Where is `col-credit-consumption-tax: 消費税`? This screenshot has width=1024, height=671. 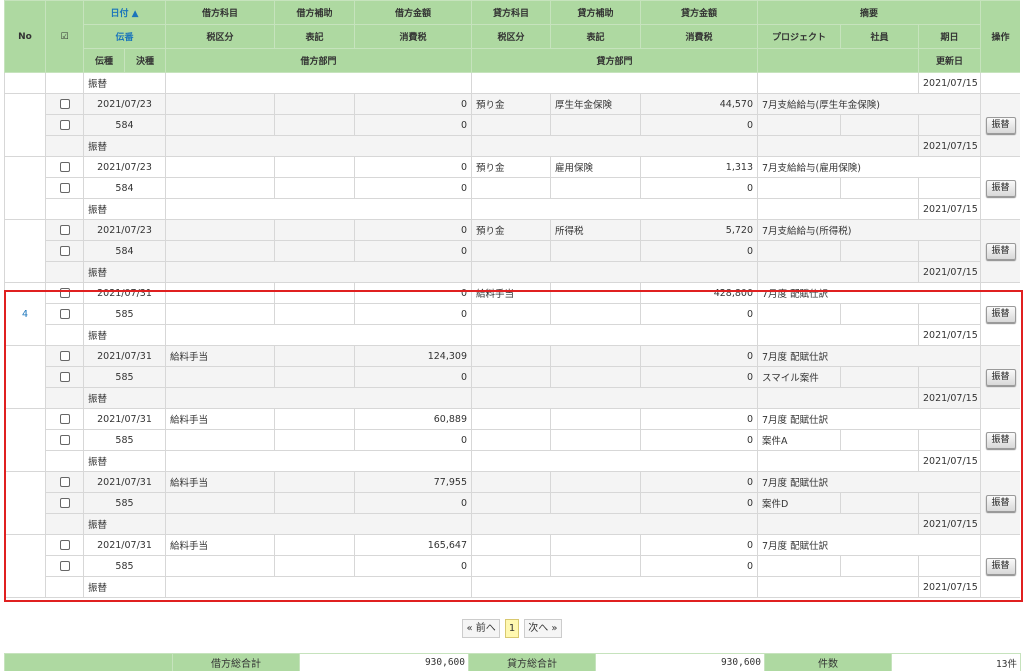 col-credit-consumption-tax: 消費税 is located at coordinates (699, 36).